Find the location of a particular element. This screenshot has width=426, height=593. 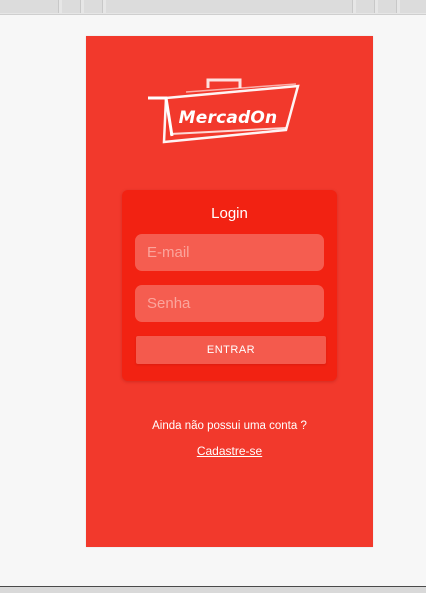

email-field is located at coordinates (229, 252).